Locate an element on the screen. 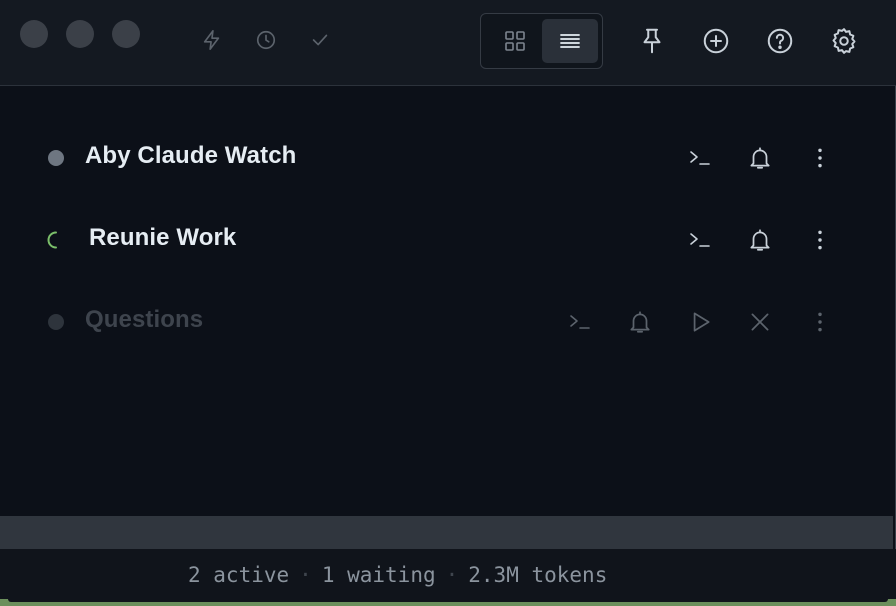 Image resolution: width=896 pixels, height=606 pixels. status-summary: 2 active · 1 waiting · 2.3M tokens is located at coordinates (397, 575).